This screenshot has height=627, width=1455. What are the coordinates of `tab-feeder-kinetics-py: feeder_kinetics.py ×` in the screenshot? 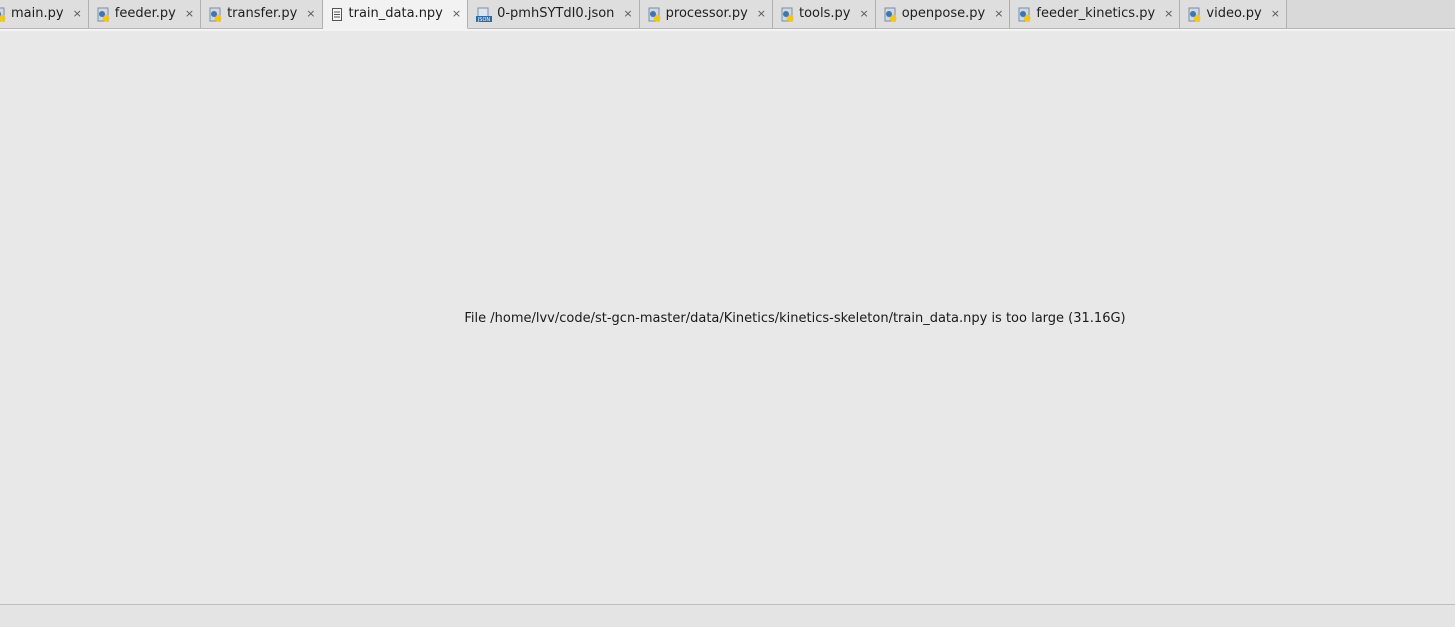 It's located at (1095, 14).